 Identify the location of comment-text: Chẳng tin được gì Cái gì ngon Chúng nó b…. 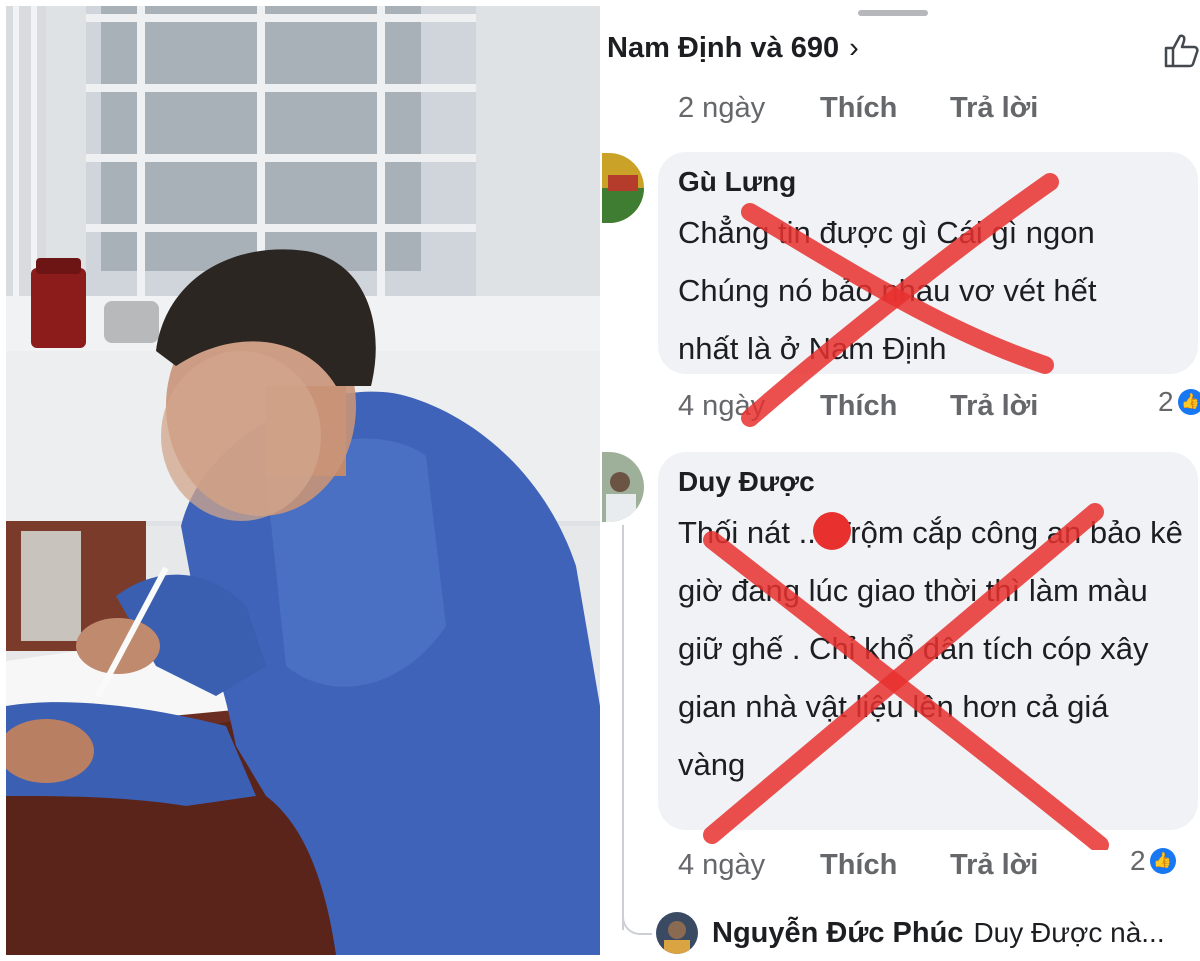
(887, 290).